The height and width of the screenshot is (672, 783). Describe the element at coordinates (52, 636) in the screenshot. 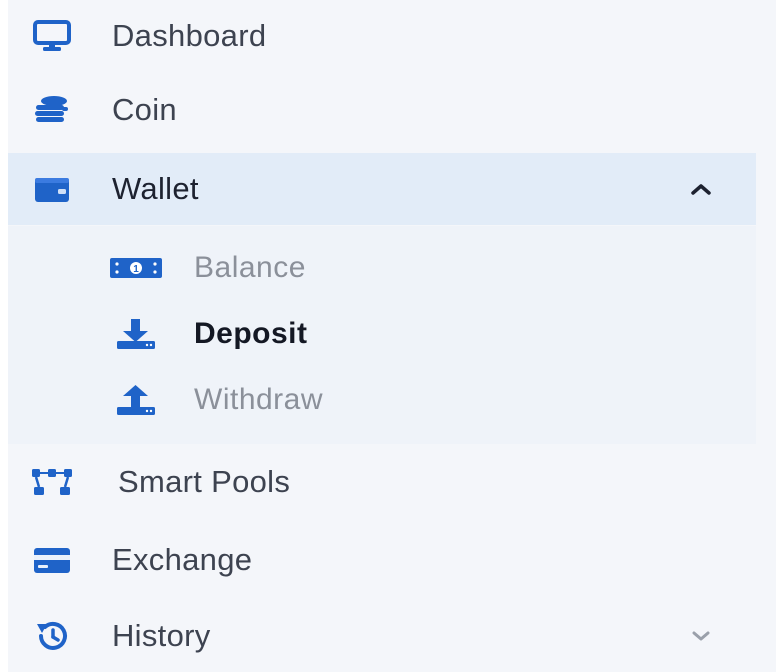

I see `history-icon` at that location.